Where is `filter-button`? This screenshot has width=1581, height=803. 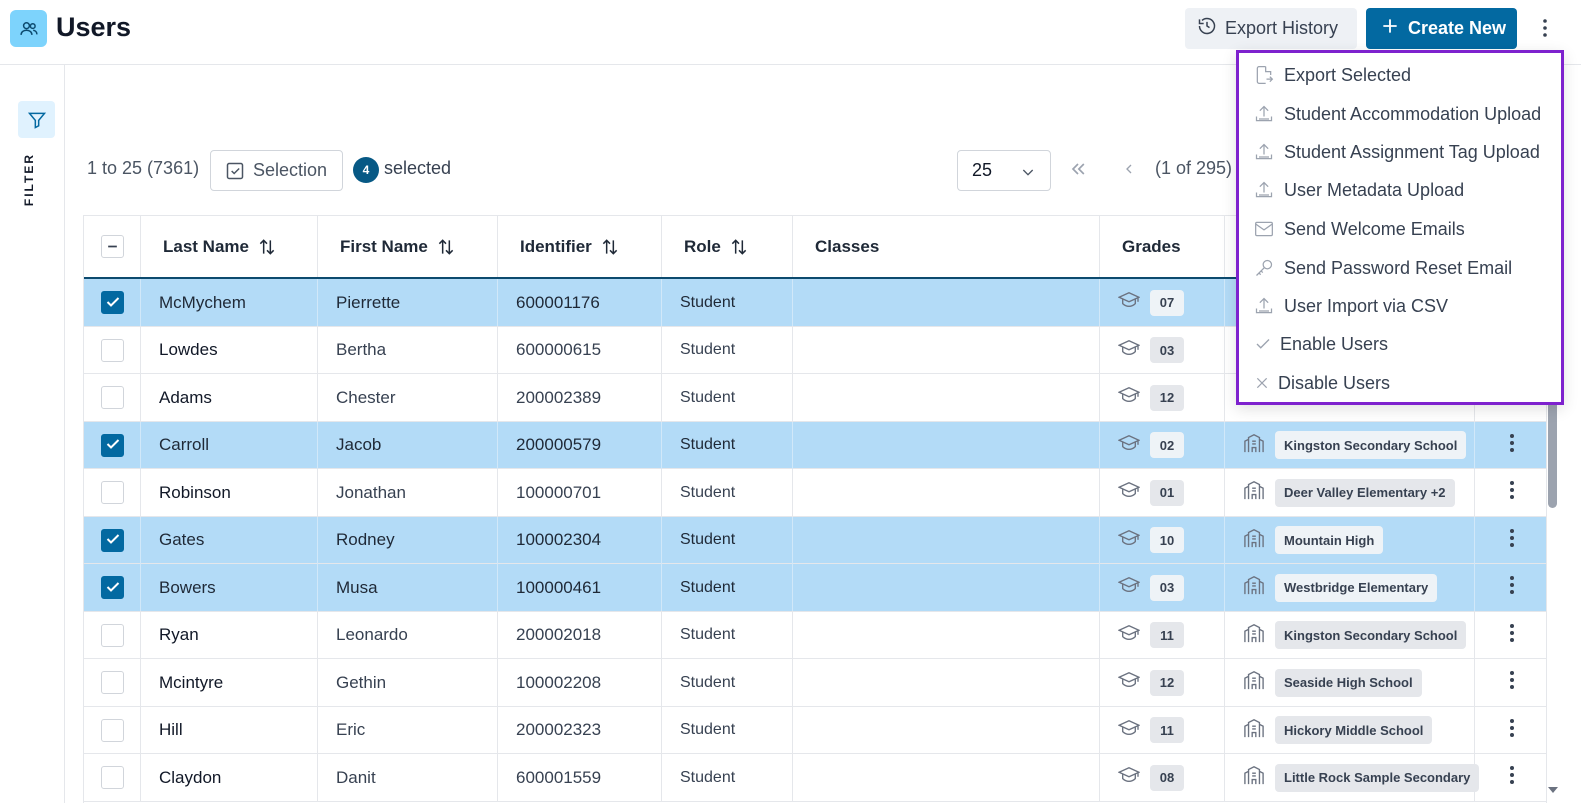 filter-button is located at coordinates (36, 119).